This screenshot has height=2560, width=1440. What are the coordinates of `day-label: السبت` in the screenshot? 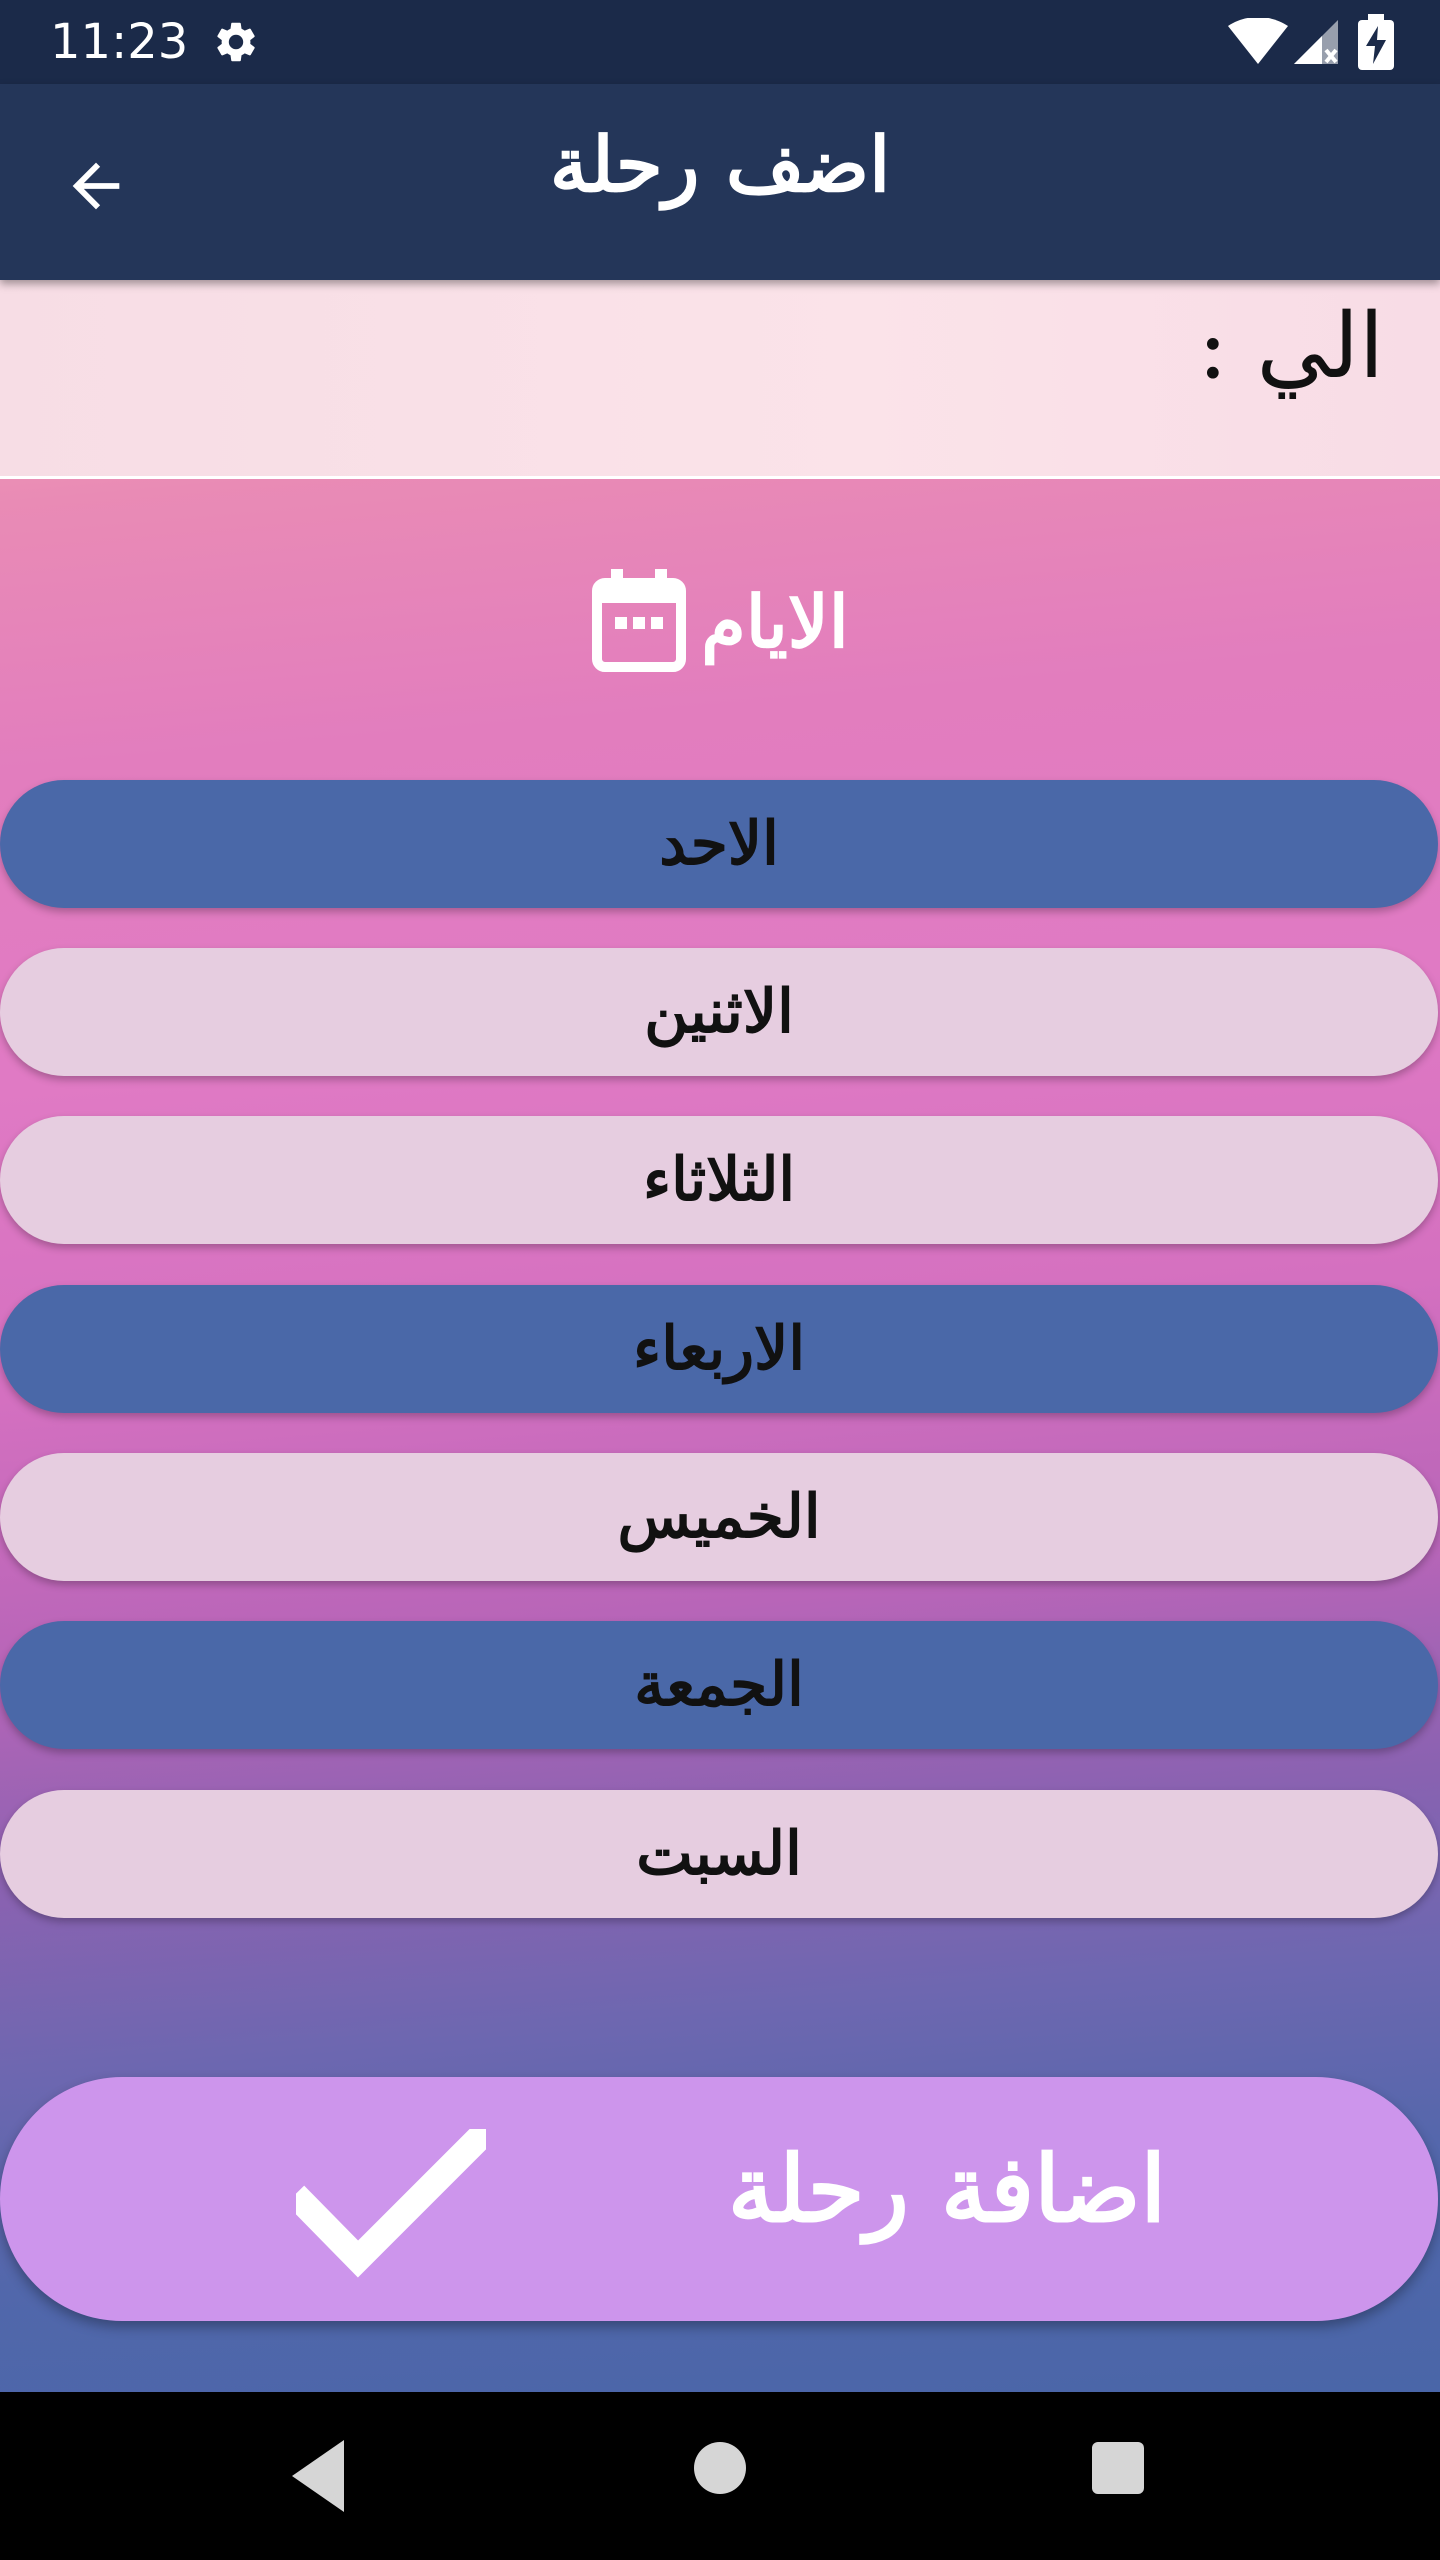 It's located at (719, 1854).